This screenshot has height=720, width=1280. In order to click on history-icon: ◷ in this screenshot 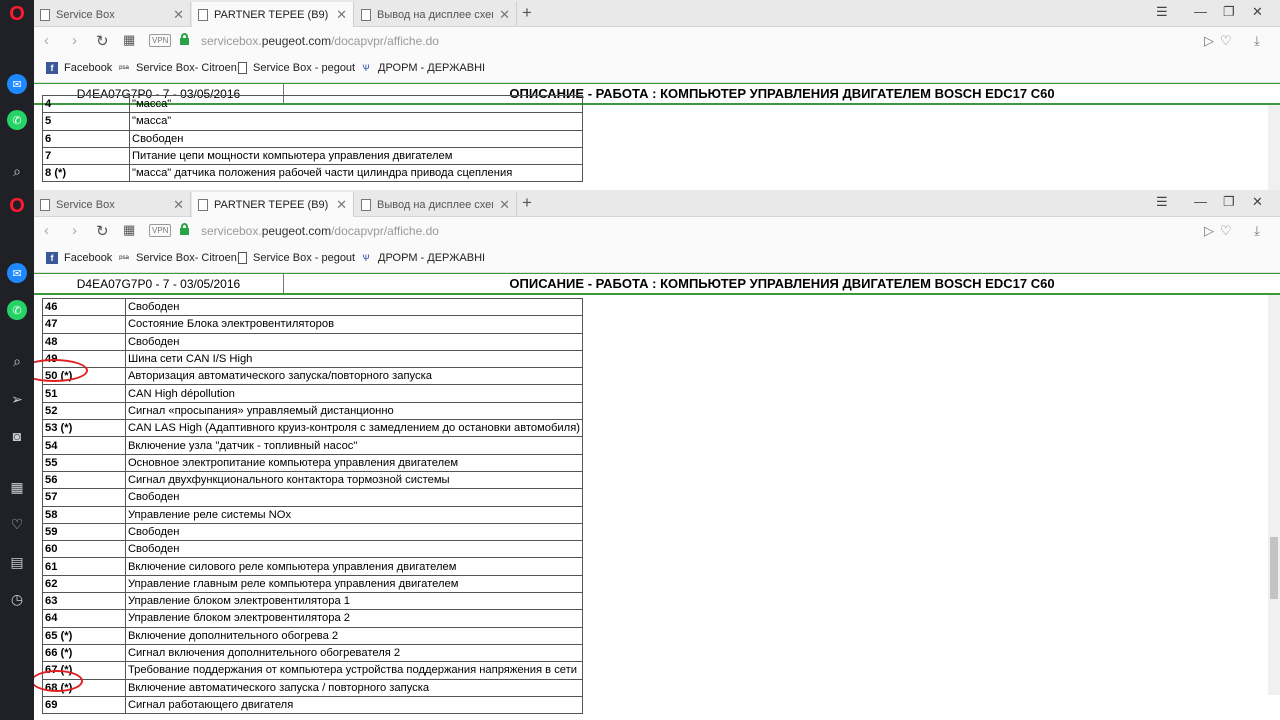, I will do `click(17, 599)`.